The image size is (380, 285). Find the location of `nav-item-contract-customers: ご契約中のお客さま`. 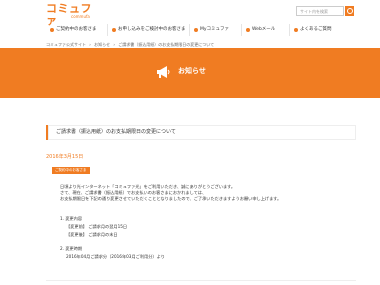

nav-item-contract-customers: ご契約中のお客さま is located at coordinates (77, 30).